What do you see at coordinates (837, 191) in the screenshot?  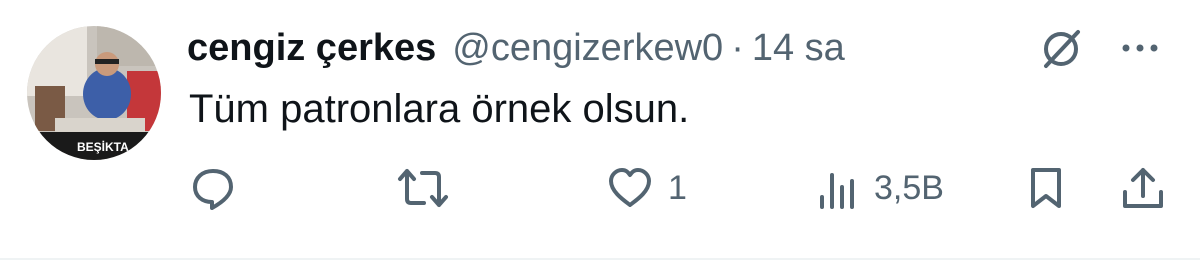 I see `views-icon` at bounding box center [837, 191].